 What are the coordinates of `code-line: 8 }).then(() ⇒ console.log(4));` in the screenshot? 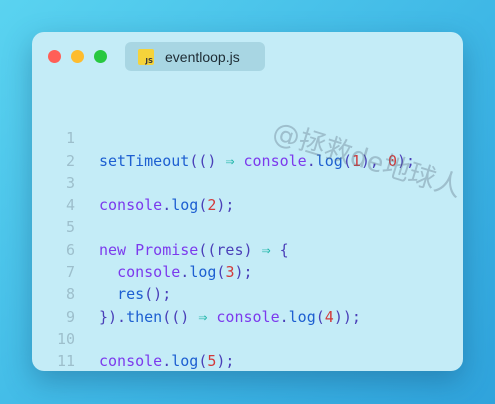 It's located at (247, 293).